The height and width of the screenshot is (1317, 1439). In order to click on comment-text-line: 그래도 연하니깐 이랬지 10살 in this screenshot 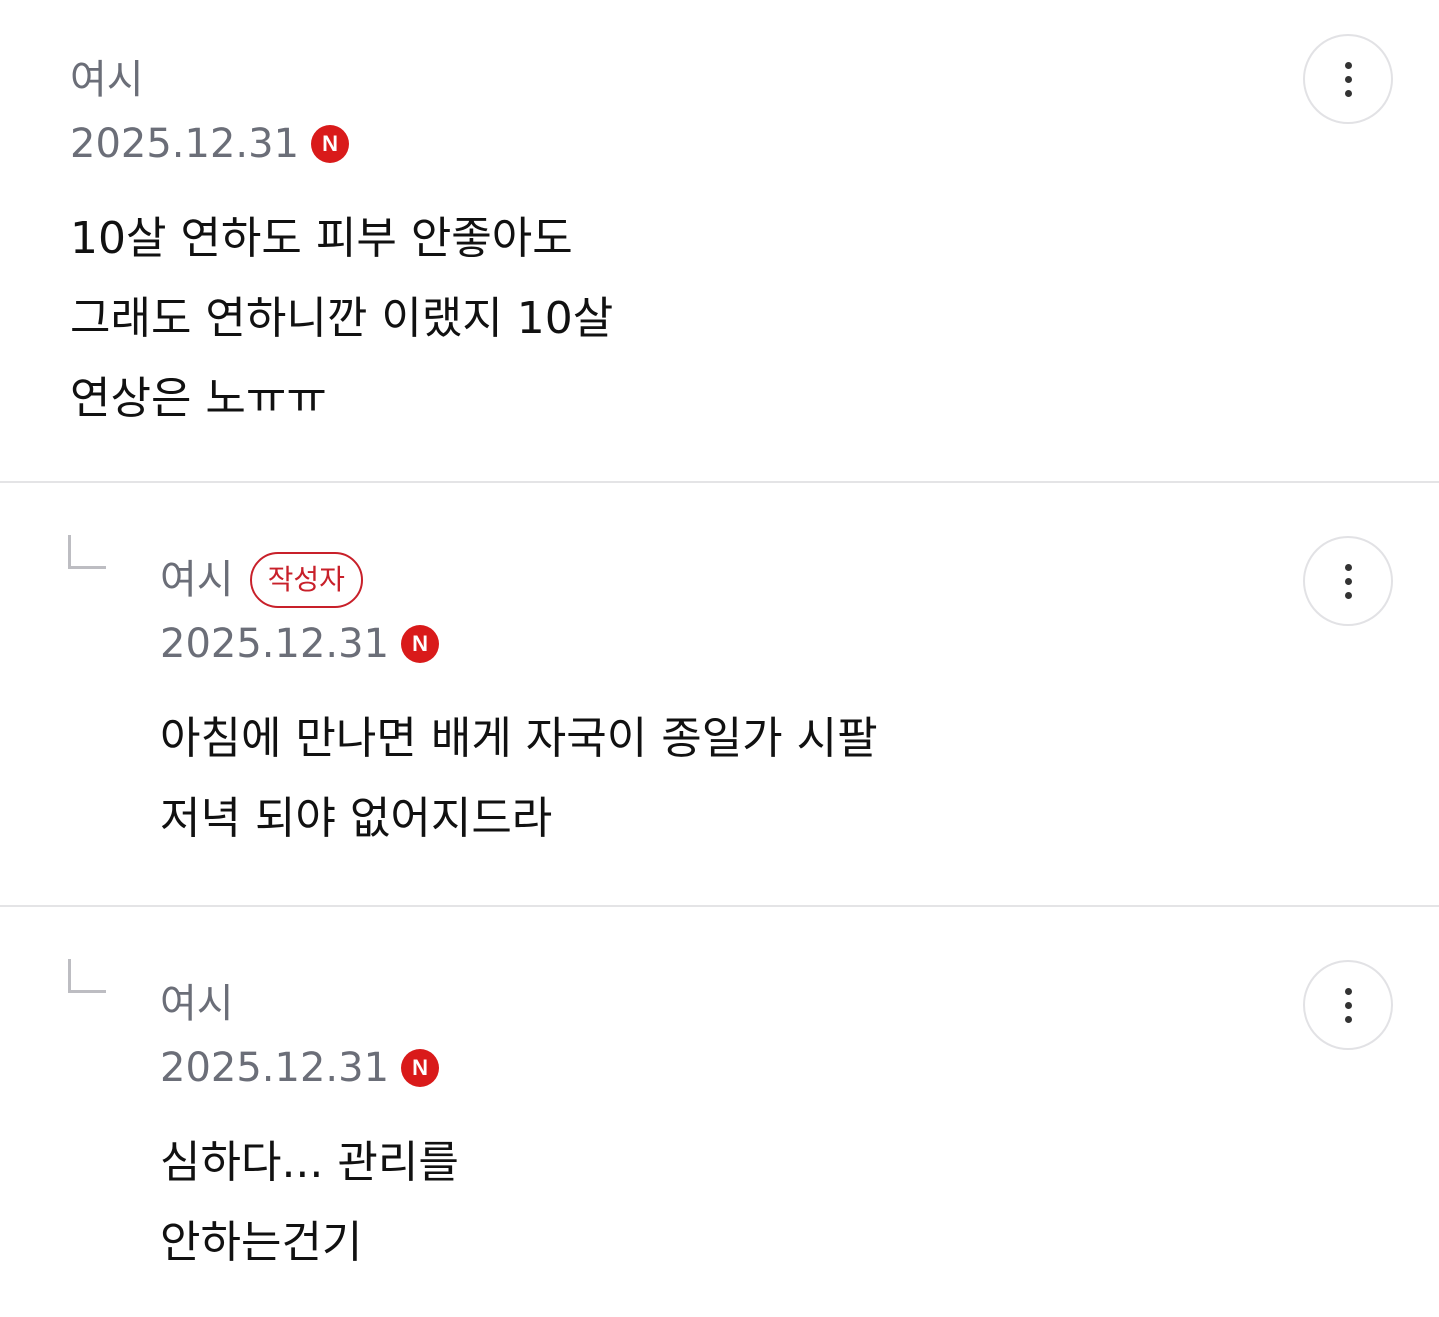, I will do `click(342, 318)`.